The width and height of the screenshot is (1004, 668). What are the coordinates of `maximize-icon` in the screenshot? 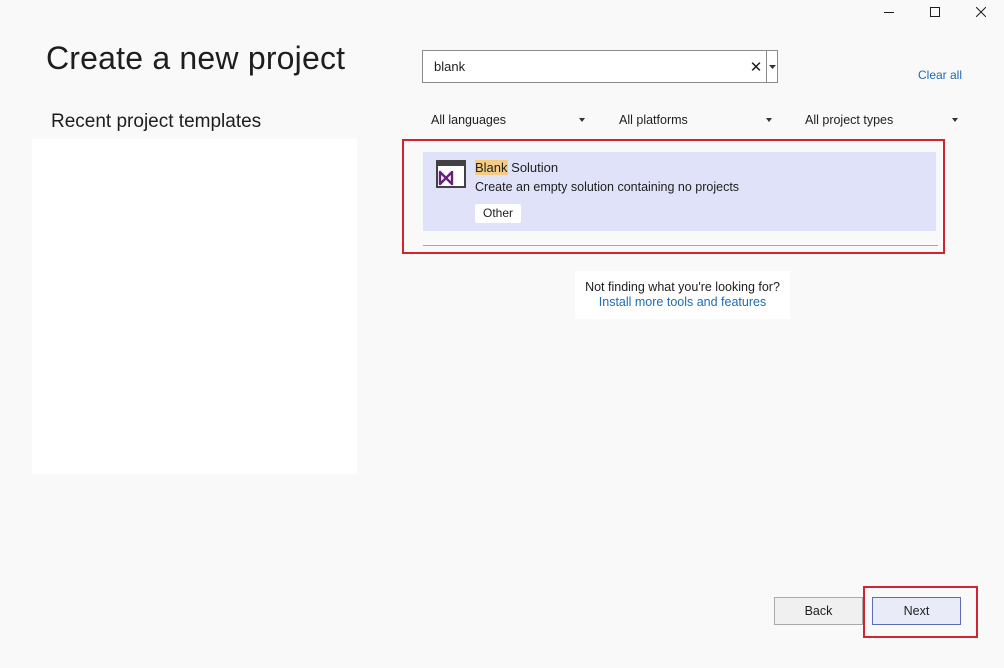 It's located at (935, 12).